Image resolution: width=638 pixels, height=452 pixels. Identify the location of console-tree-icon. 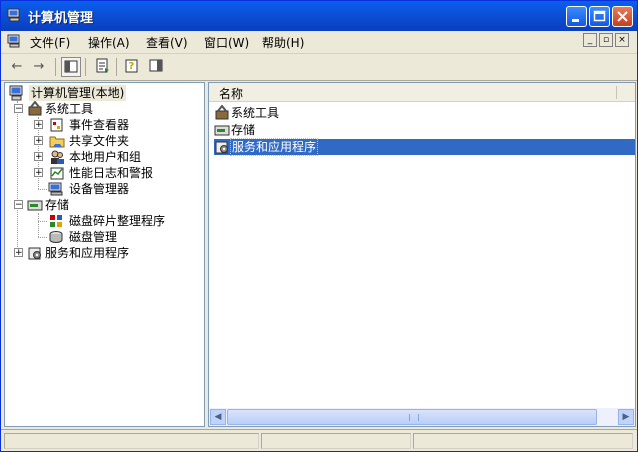
(71, 66).